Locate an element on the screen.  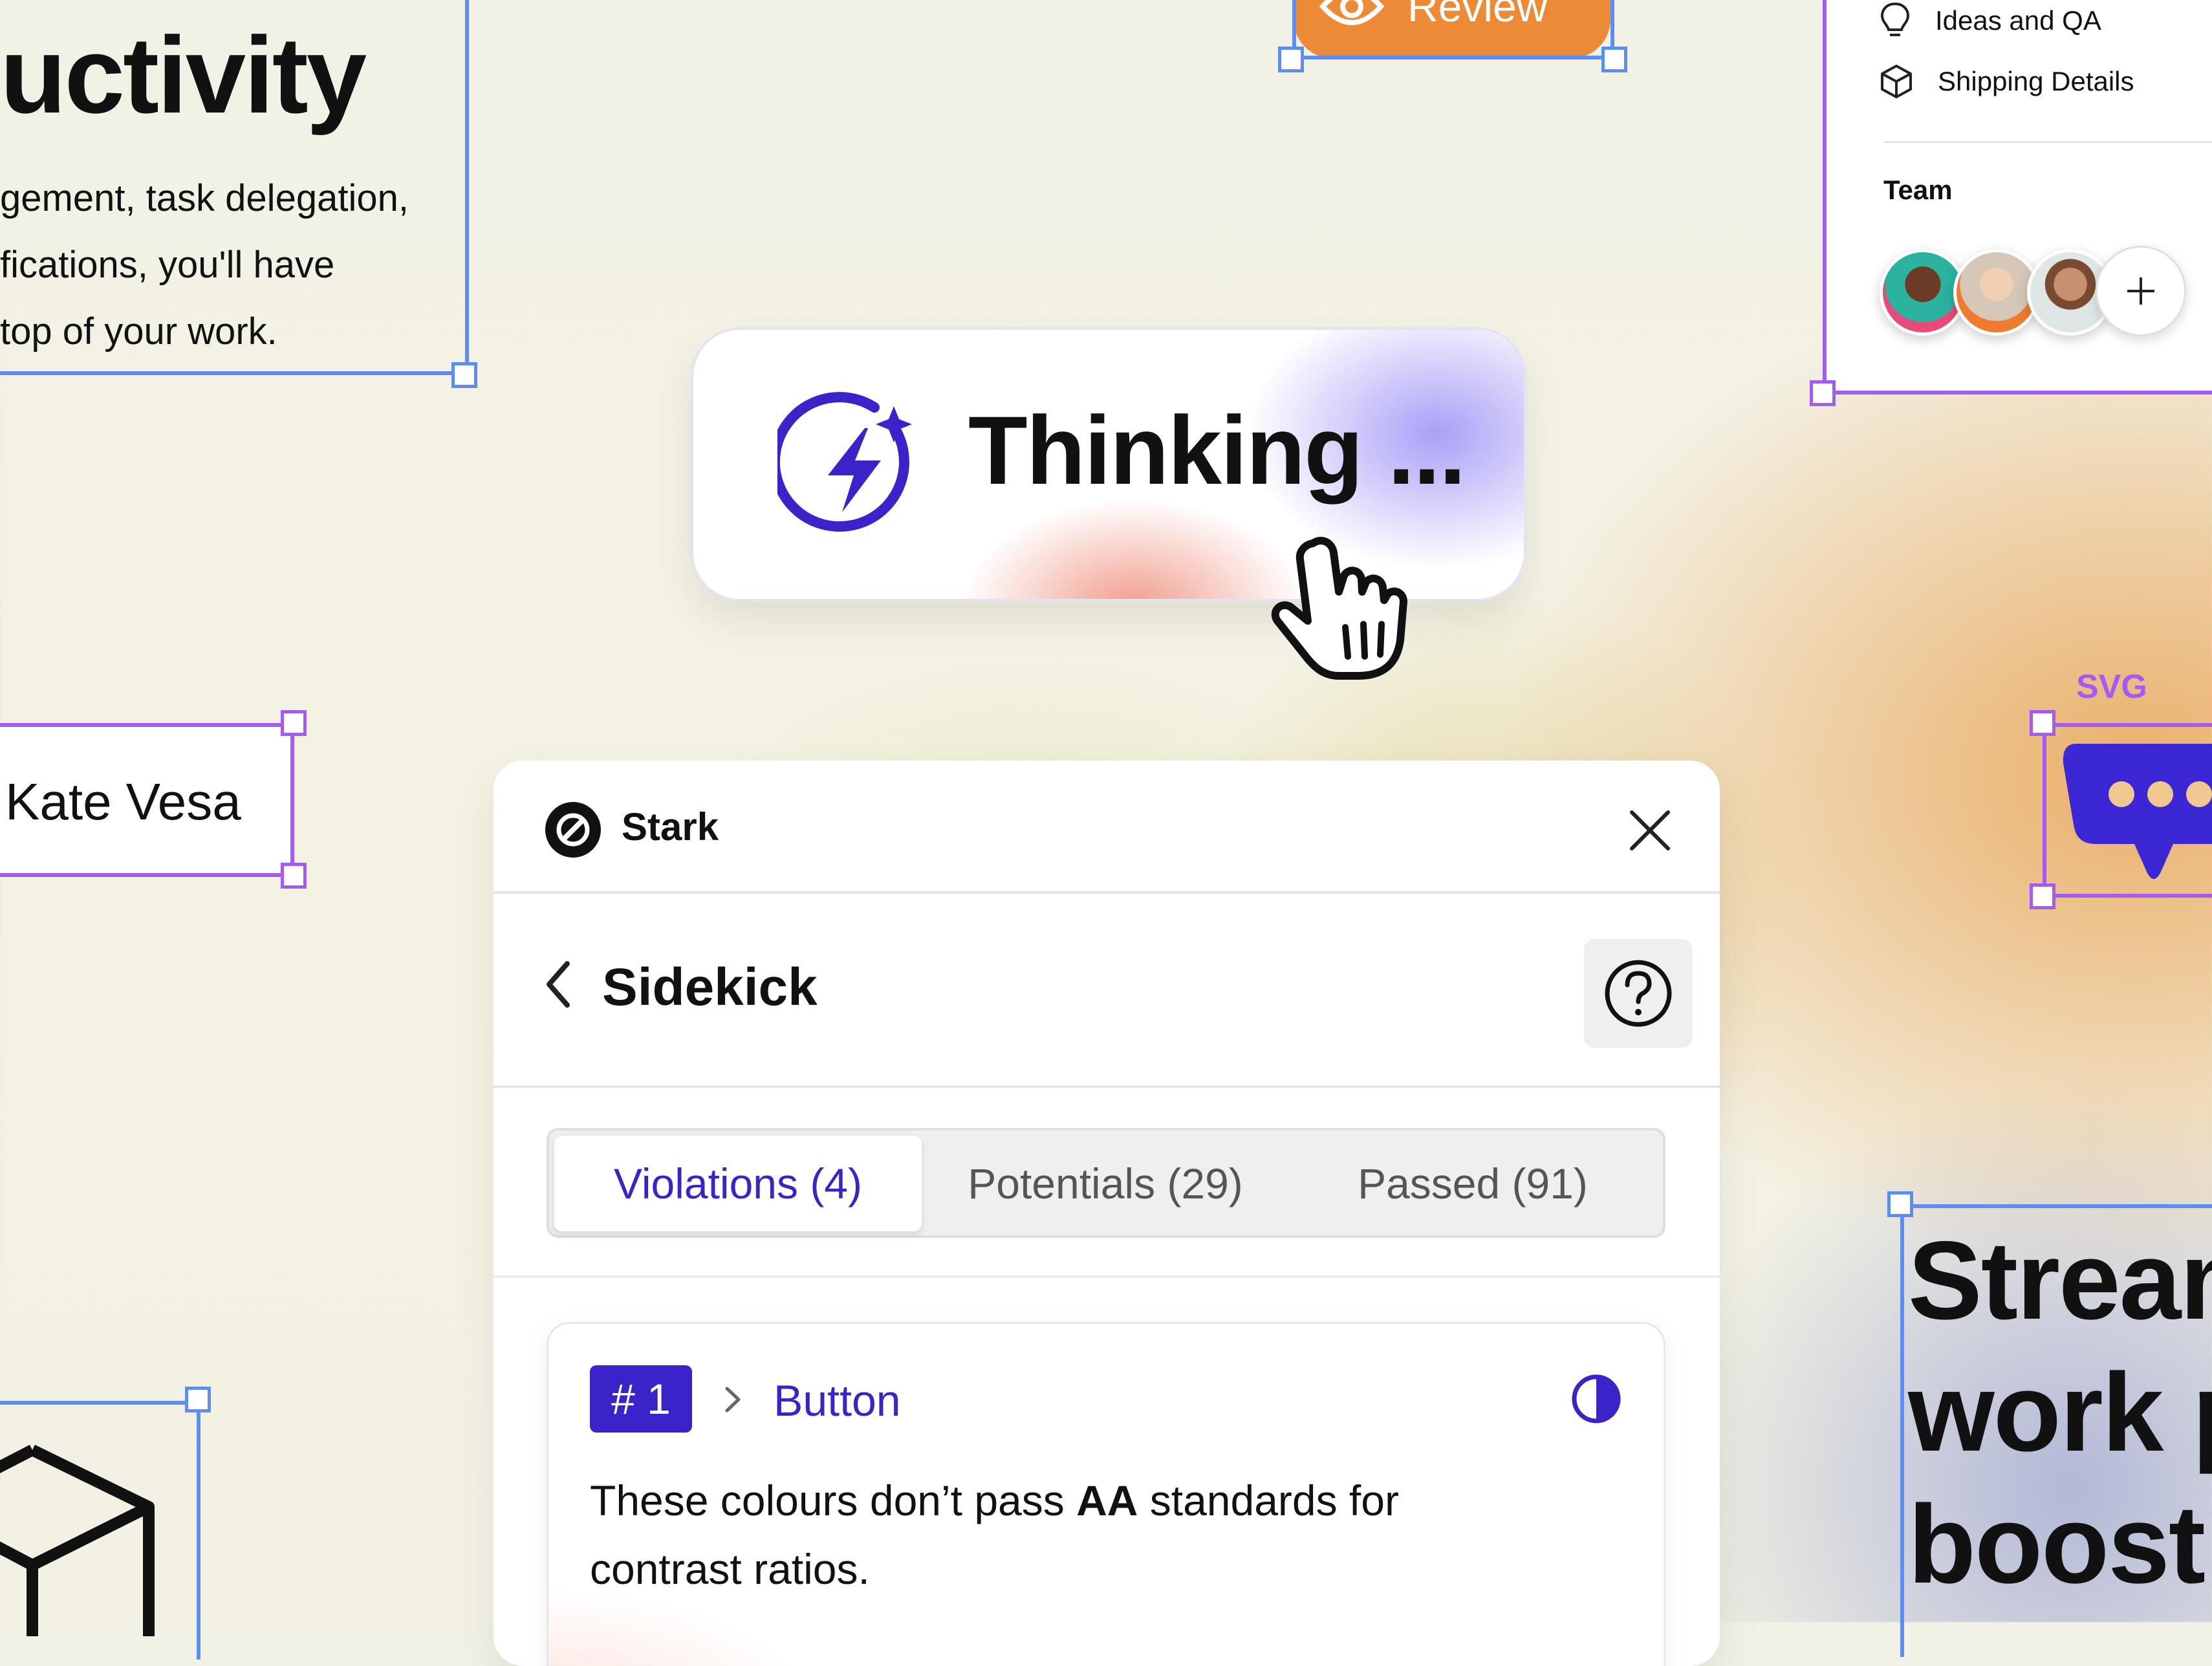
body-line: gement, task delegation, is located at coordinates (204, 198).